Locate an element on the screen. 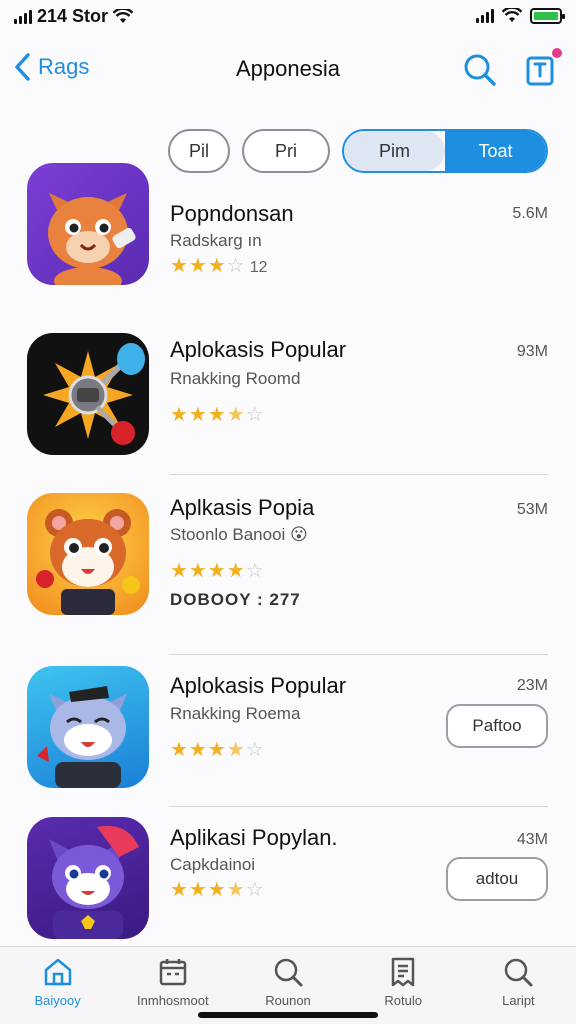  document-icon is located at coordinates (403, 972).